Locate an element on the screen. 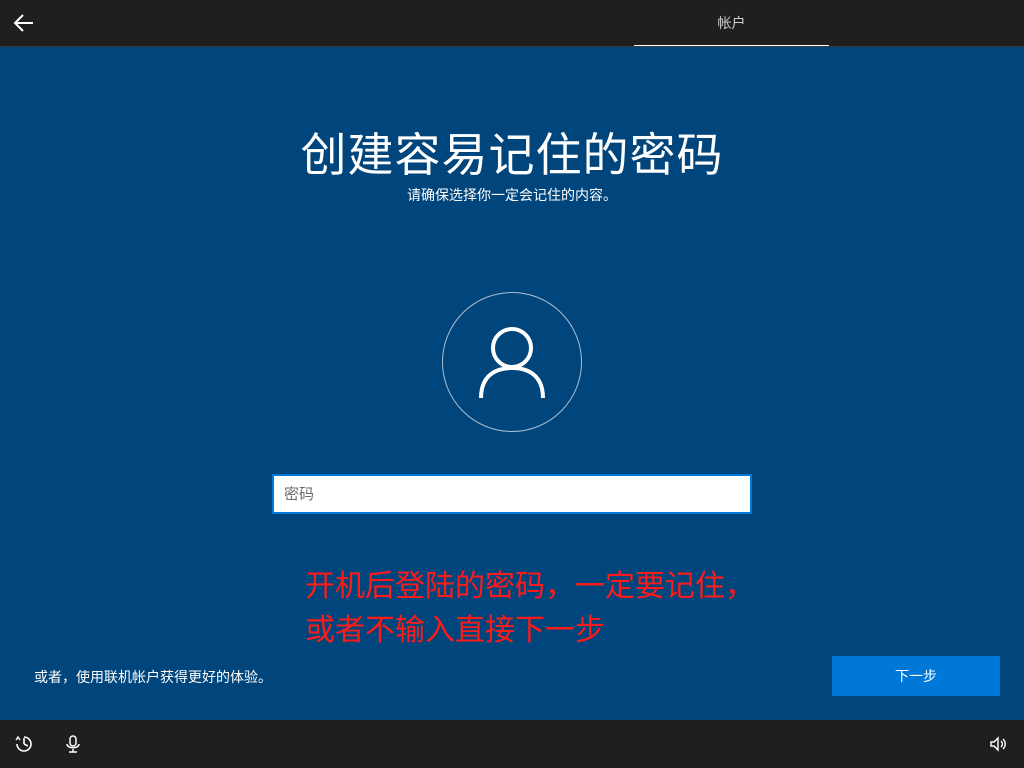  annotation-text: 开机后登陆的密码，一定要记住， 或者不输入直接下一步 is located at coordinates (585, 609).